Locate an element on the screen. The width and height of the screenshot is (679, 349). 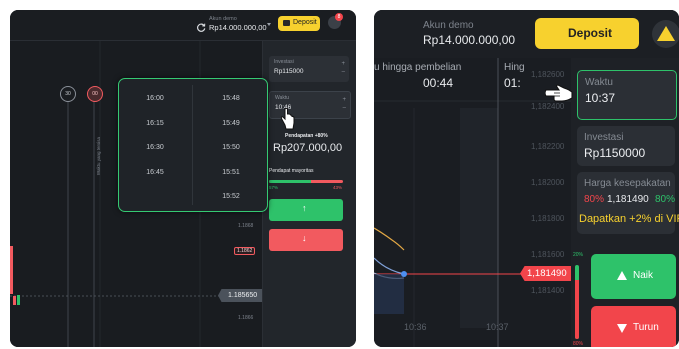
sentiment-vertical-bar is located at coordinates (577, 302).